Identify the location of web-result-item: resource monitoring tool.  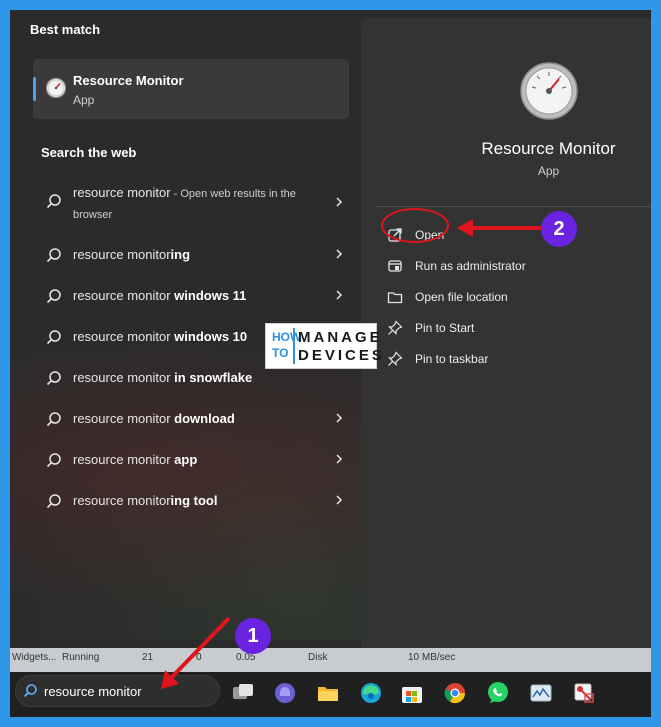
(190, 501).